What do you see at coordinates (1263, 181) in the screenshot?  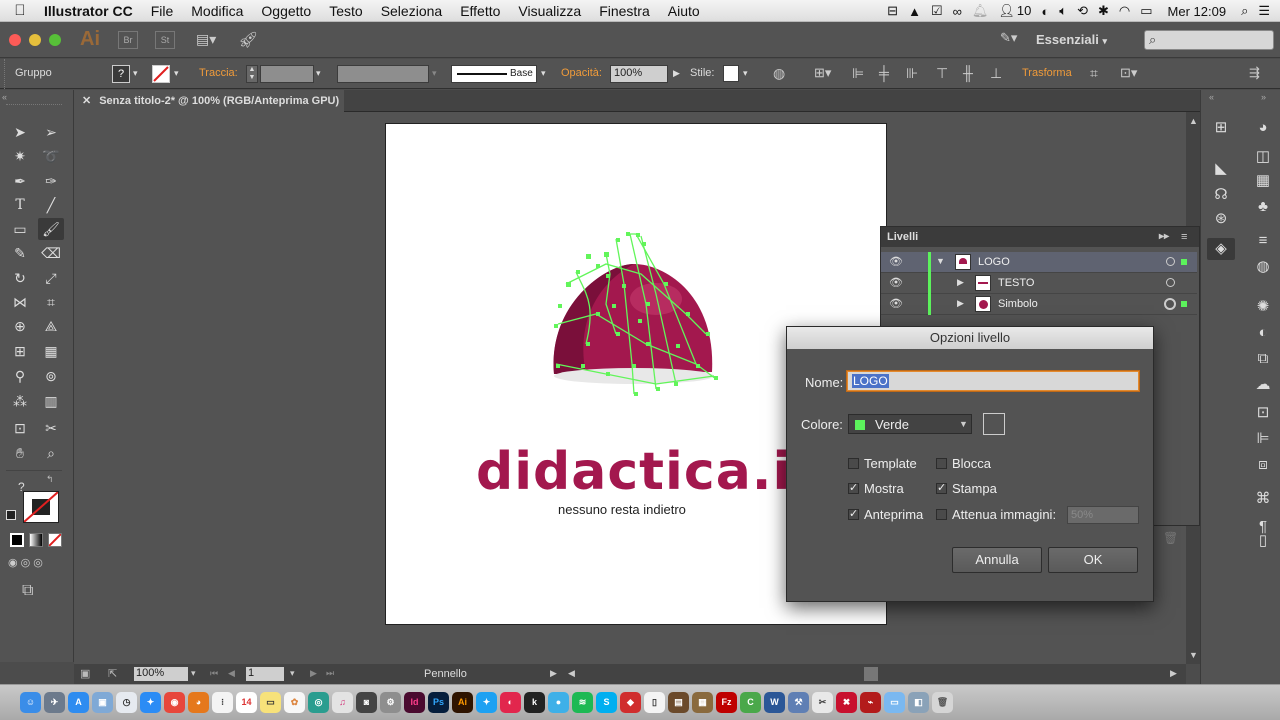 I see `swatches-panel-icon: ▦` at bounding box center [1263, 181].